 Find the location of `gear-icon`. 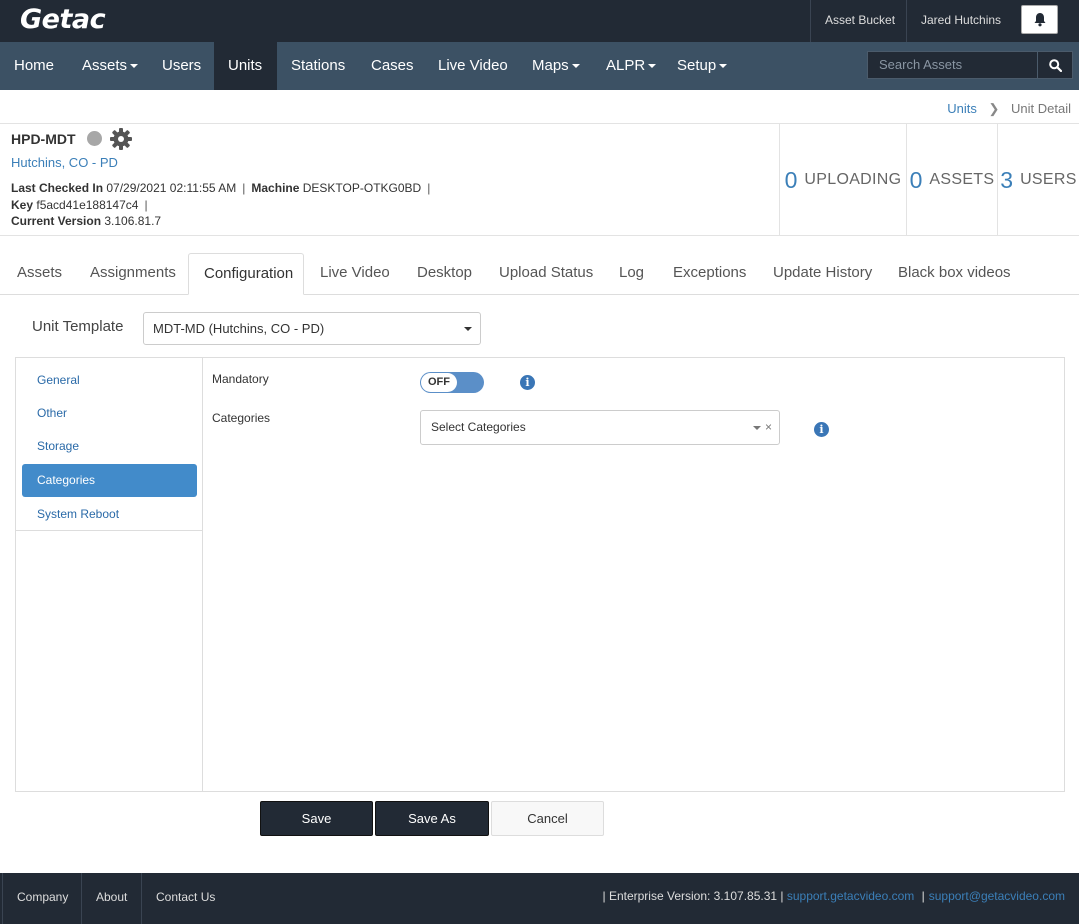

gear-icon is located at coordinates (121, 139).